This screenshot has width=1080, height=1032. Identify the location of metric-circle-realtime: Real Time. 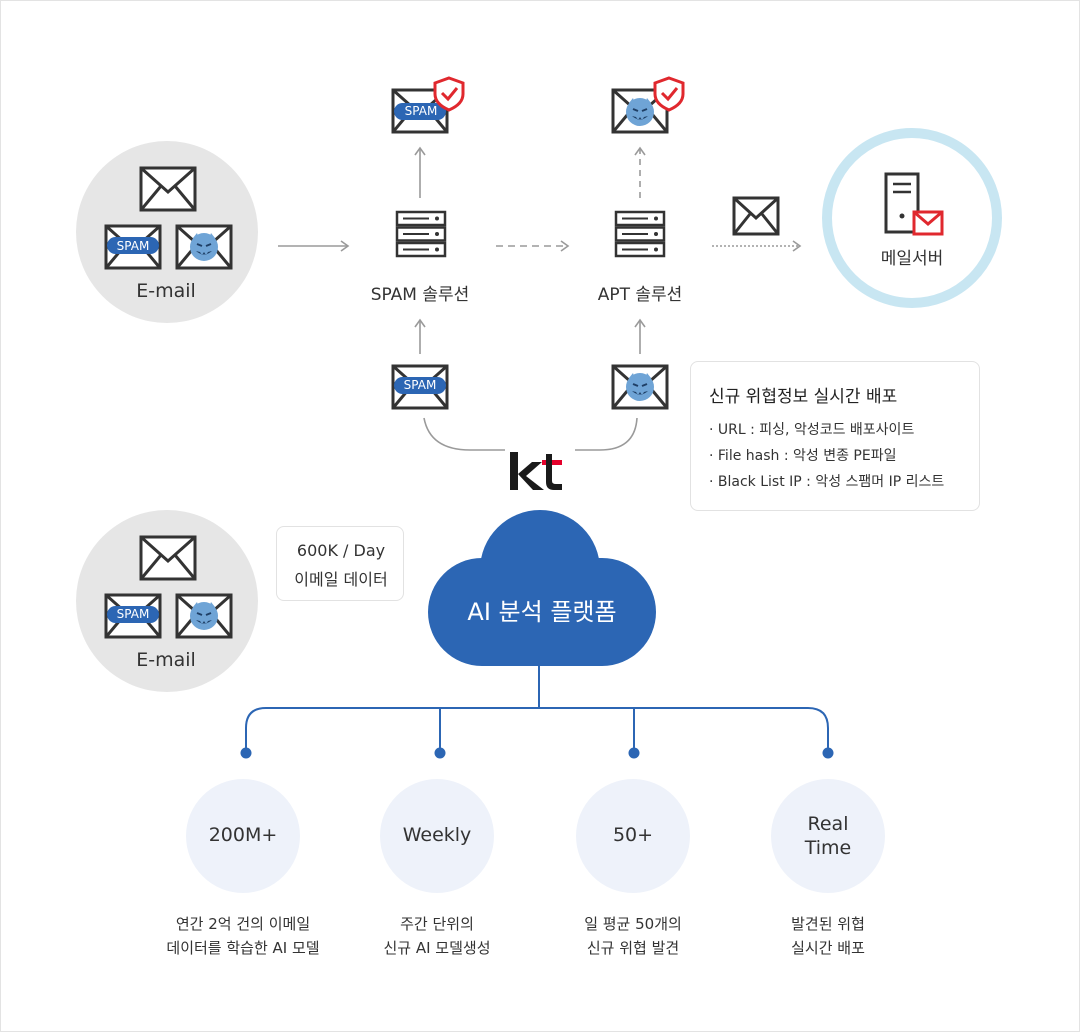
(828, 836).